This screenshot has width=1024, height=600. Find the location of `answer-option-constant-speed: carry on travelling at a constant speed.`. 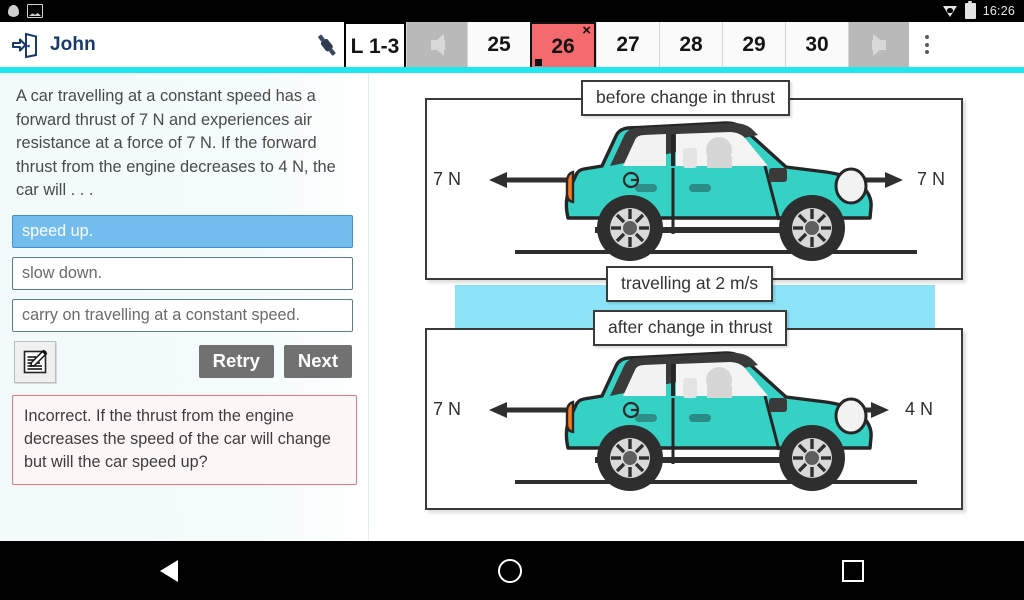

answer-option-constant-speed: carry on travelling at a constant speed. is located at coordinates (182, 315).